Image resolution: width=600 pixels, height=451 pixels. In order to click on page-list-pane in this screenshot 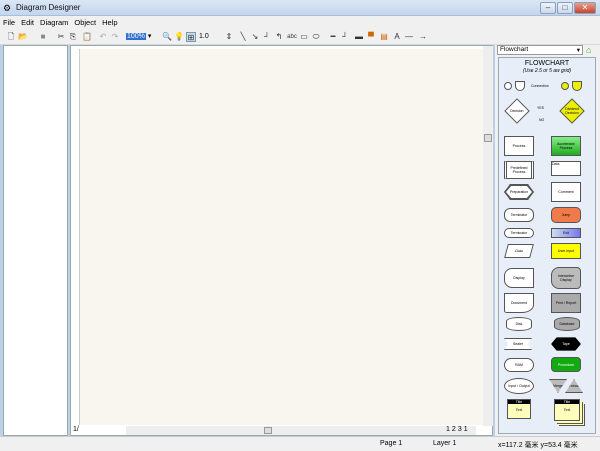, I will do `click(35, 240)`.